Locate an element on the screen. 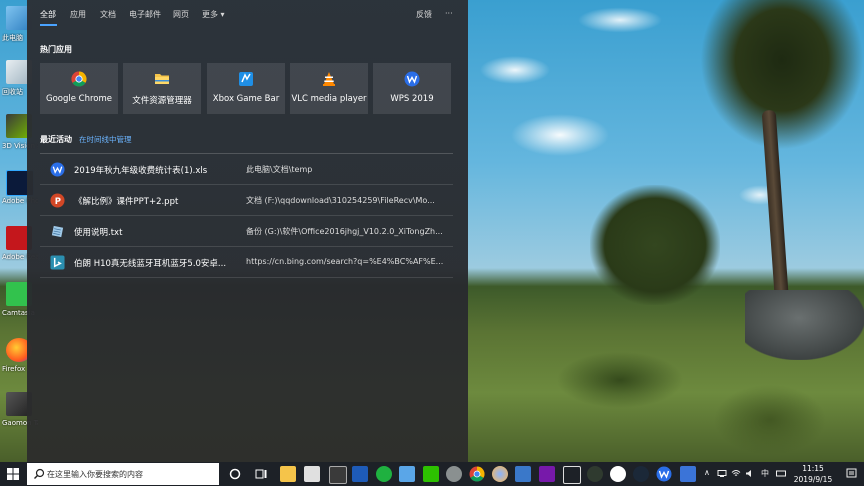 This screenshot has width=864, height=486. recent-item-name: 2019年秋九年级收费统计表(1).xls is located at coordinates (141, 171).